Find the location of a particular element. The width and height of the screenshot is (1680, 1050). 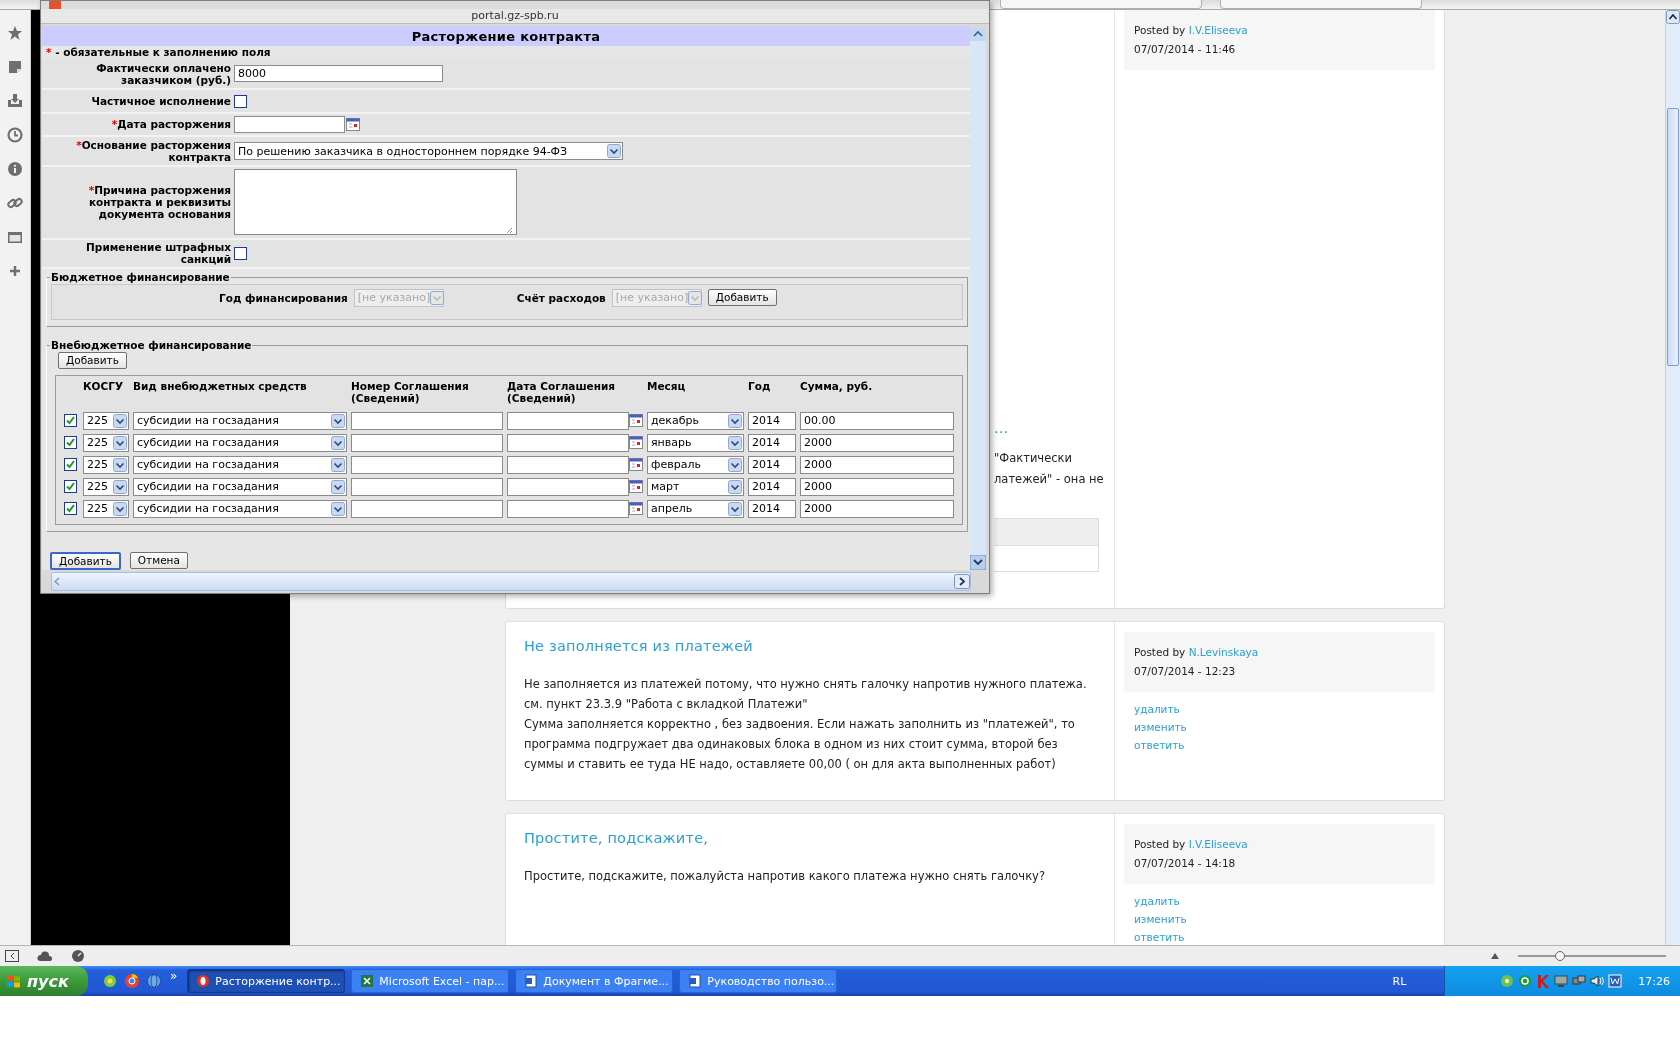

slider-thumb is located at coordinates (1560, 956).